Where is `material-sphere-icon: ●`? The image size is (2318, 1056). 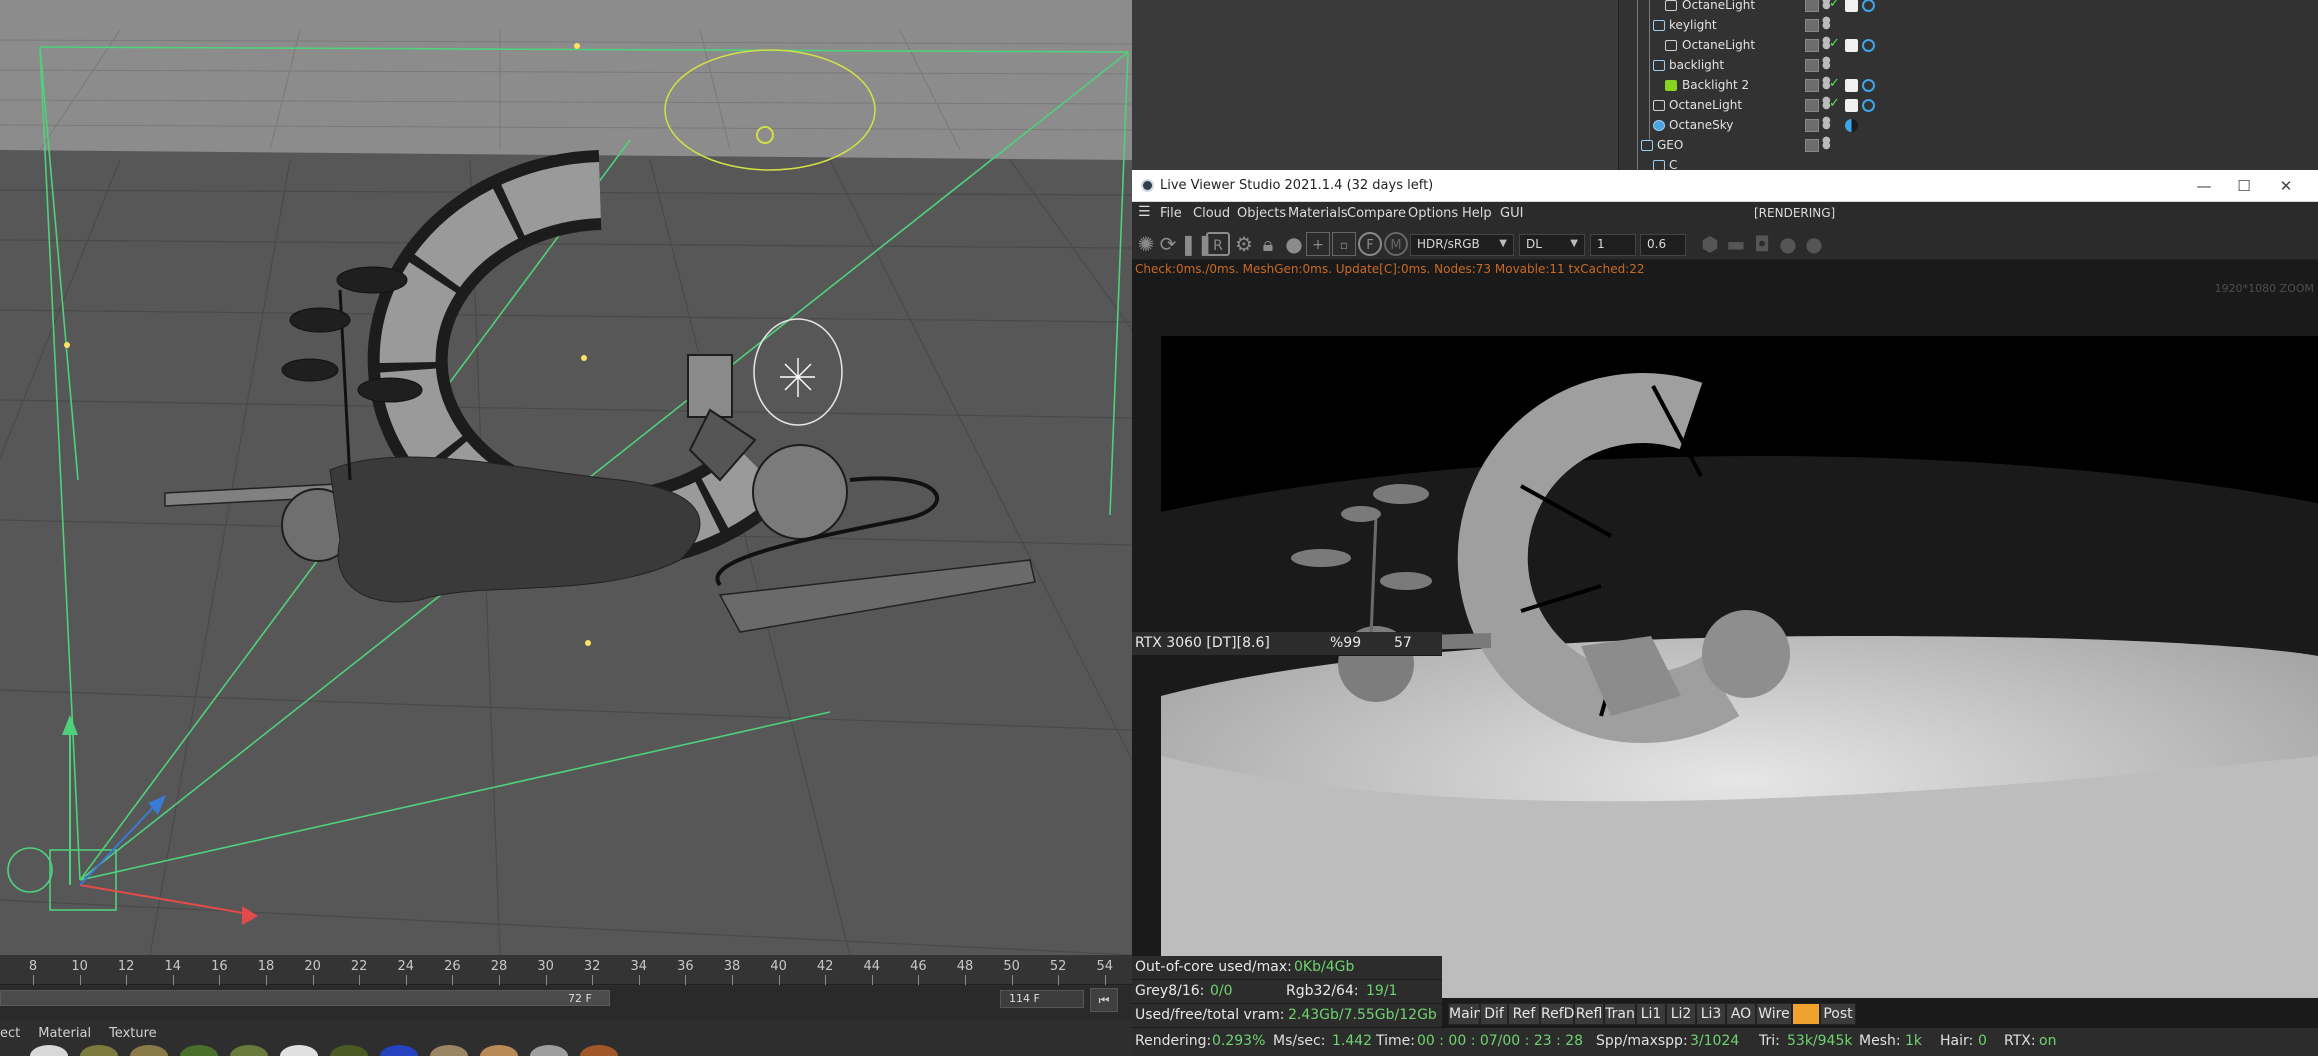
material-sphere-icon: ● is located at coordinates (1294, 244).